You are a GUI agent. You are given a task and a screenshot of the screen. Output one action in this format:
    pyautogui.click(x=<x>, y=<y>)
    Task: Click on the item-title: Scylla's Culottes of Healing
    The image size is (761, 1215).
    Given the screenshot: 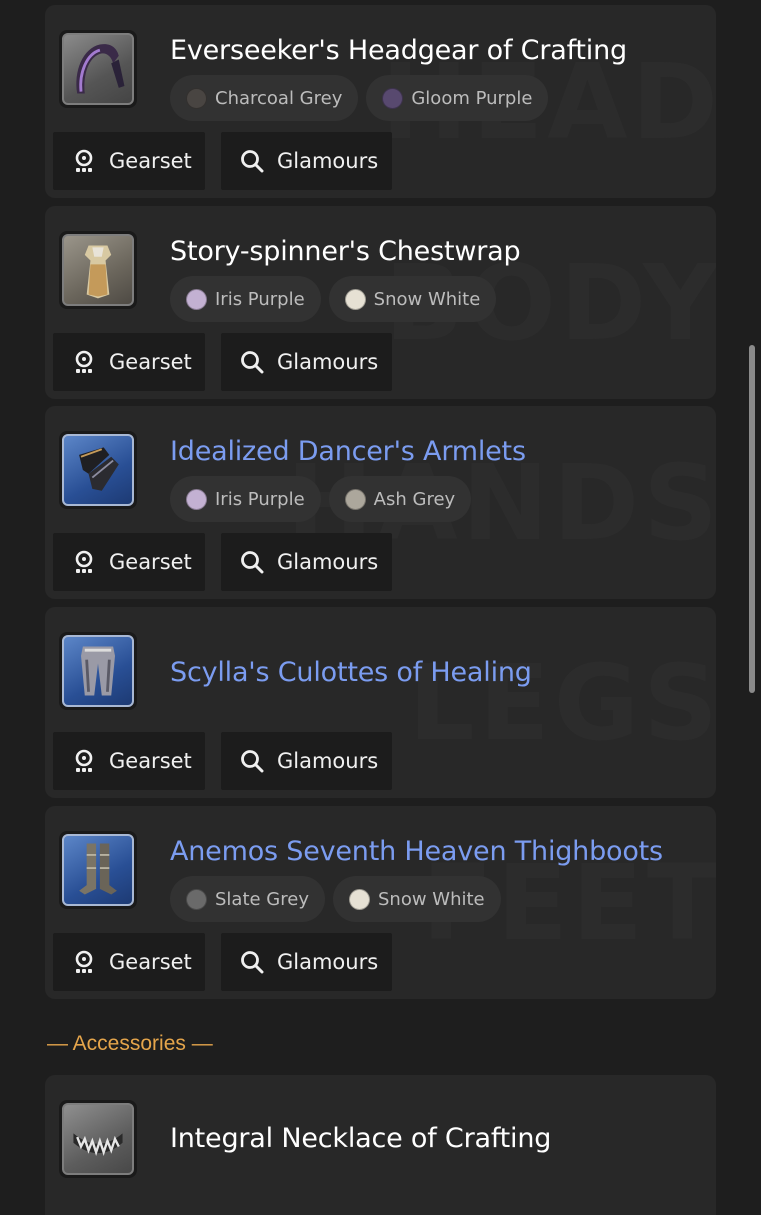 What is the action you would take?
    pyautogui.click(x=351, y=672)
    